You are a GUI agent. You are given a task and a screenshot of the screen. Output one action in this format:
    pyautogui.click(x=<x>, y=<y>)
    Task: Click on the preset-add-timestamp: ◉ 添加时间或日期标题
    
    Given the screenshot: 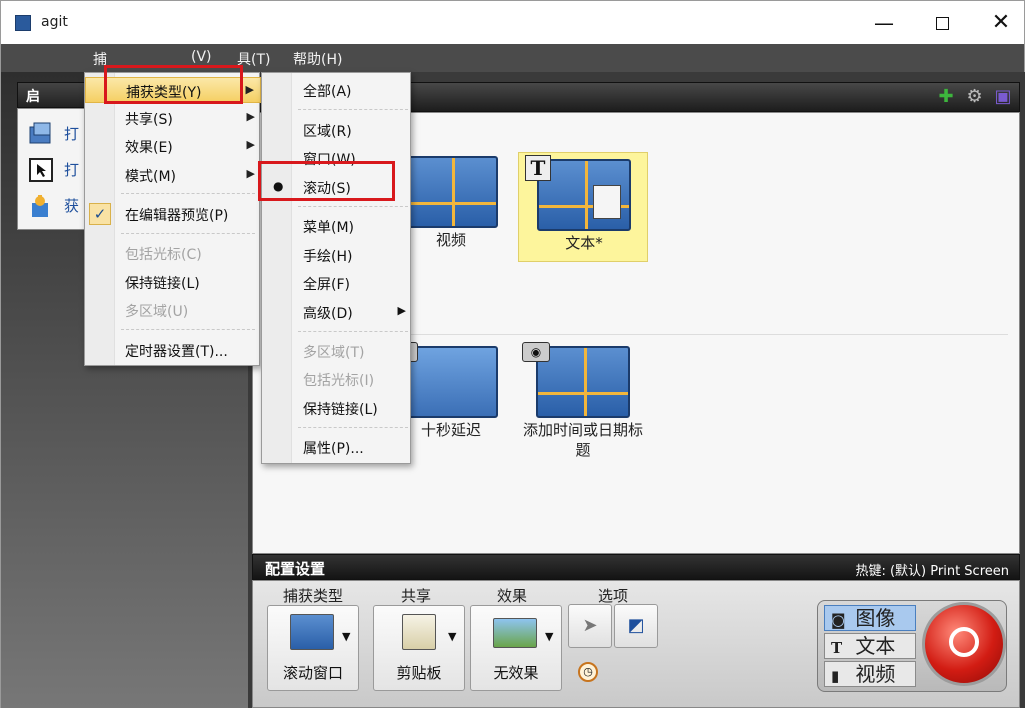 What is the action you would take?
    pyautogui.click(x=583, y=399)
    